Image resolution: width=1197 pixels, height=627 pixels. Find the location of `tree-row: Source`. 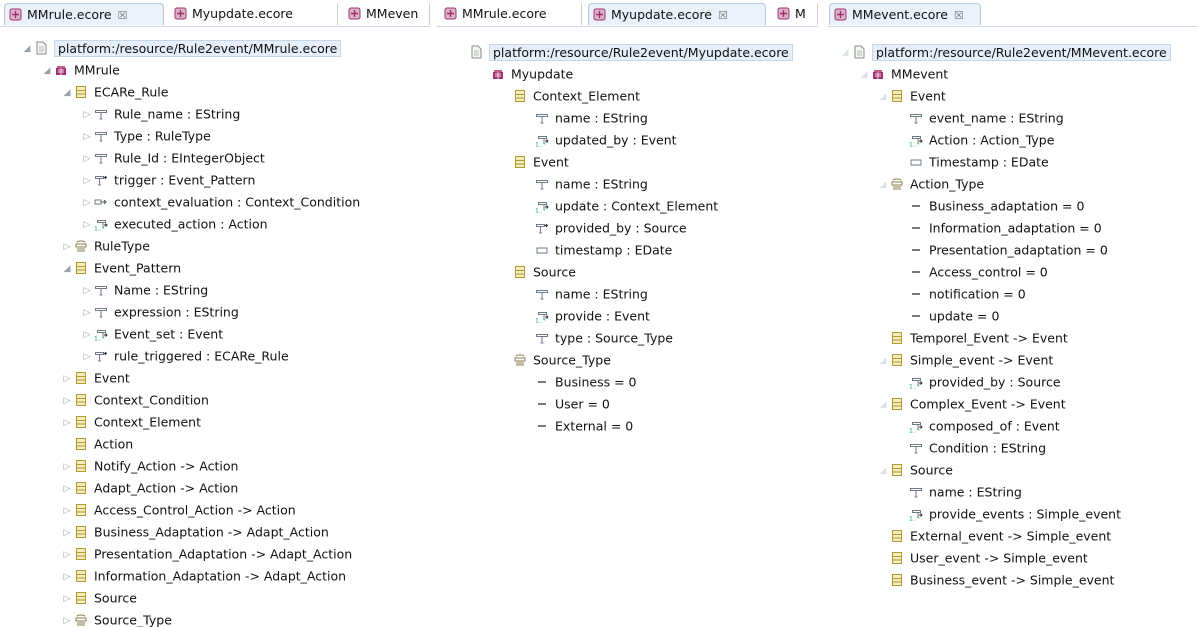

tree-row: Source is located at coordinates (537, 272).